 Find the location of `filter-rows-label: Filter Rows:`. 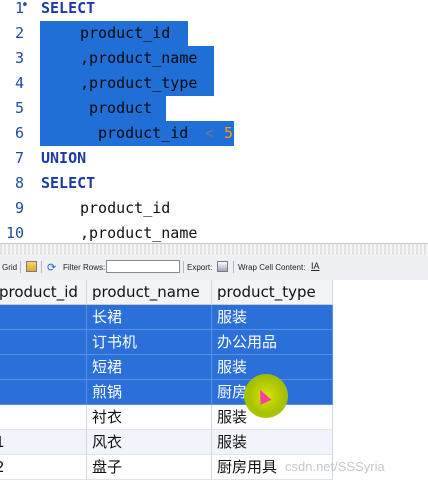

filter-rows-label: Filter Rows: is located at coordinates (84, 267).